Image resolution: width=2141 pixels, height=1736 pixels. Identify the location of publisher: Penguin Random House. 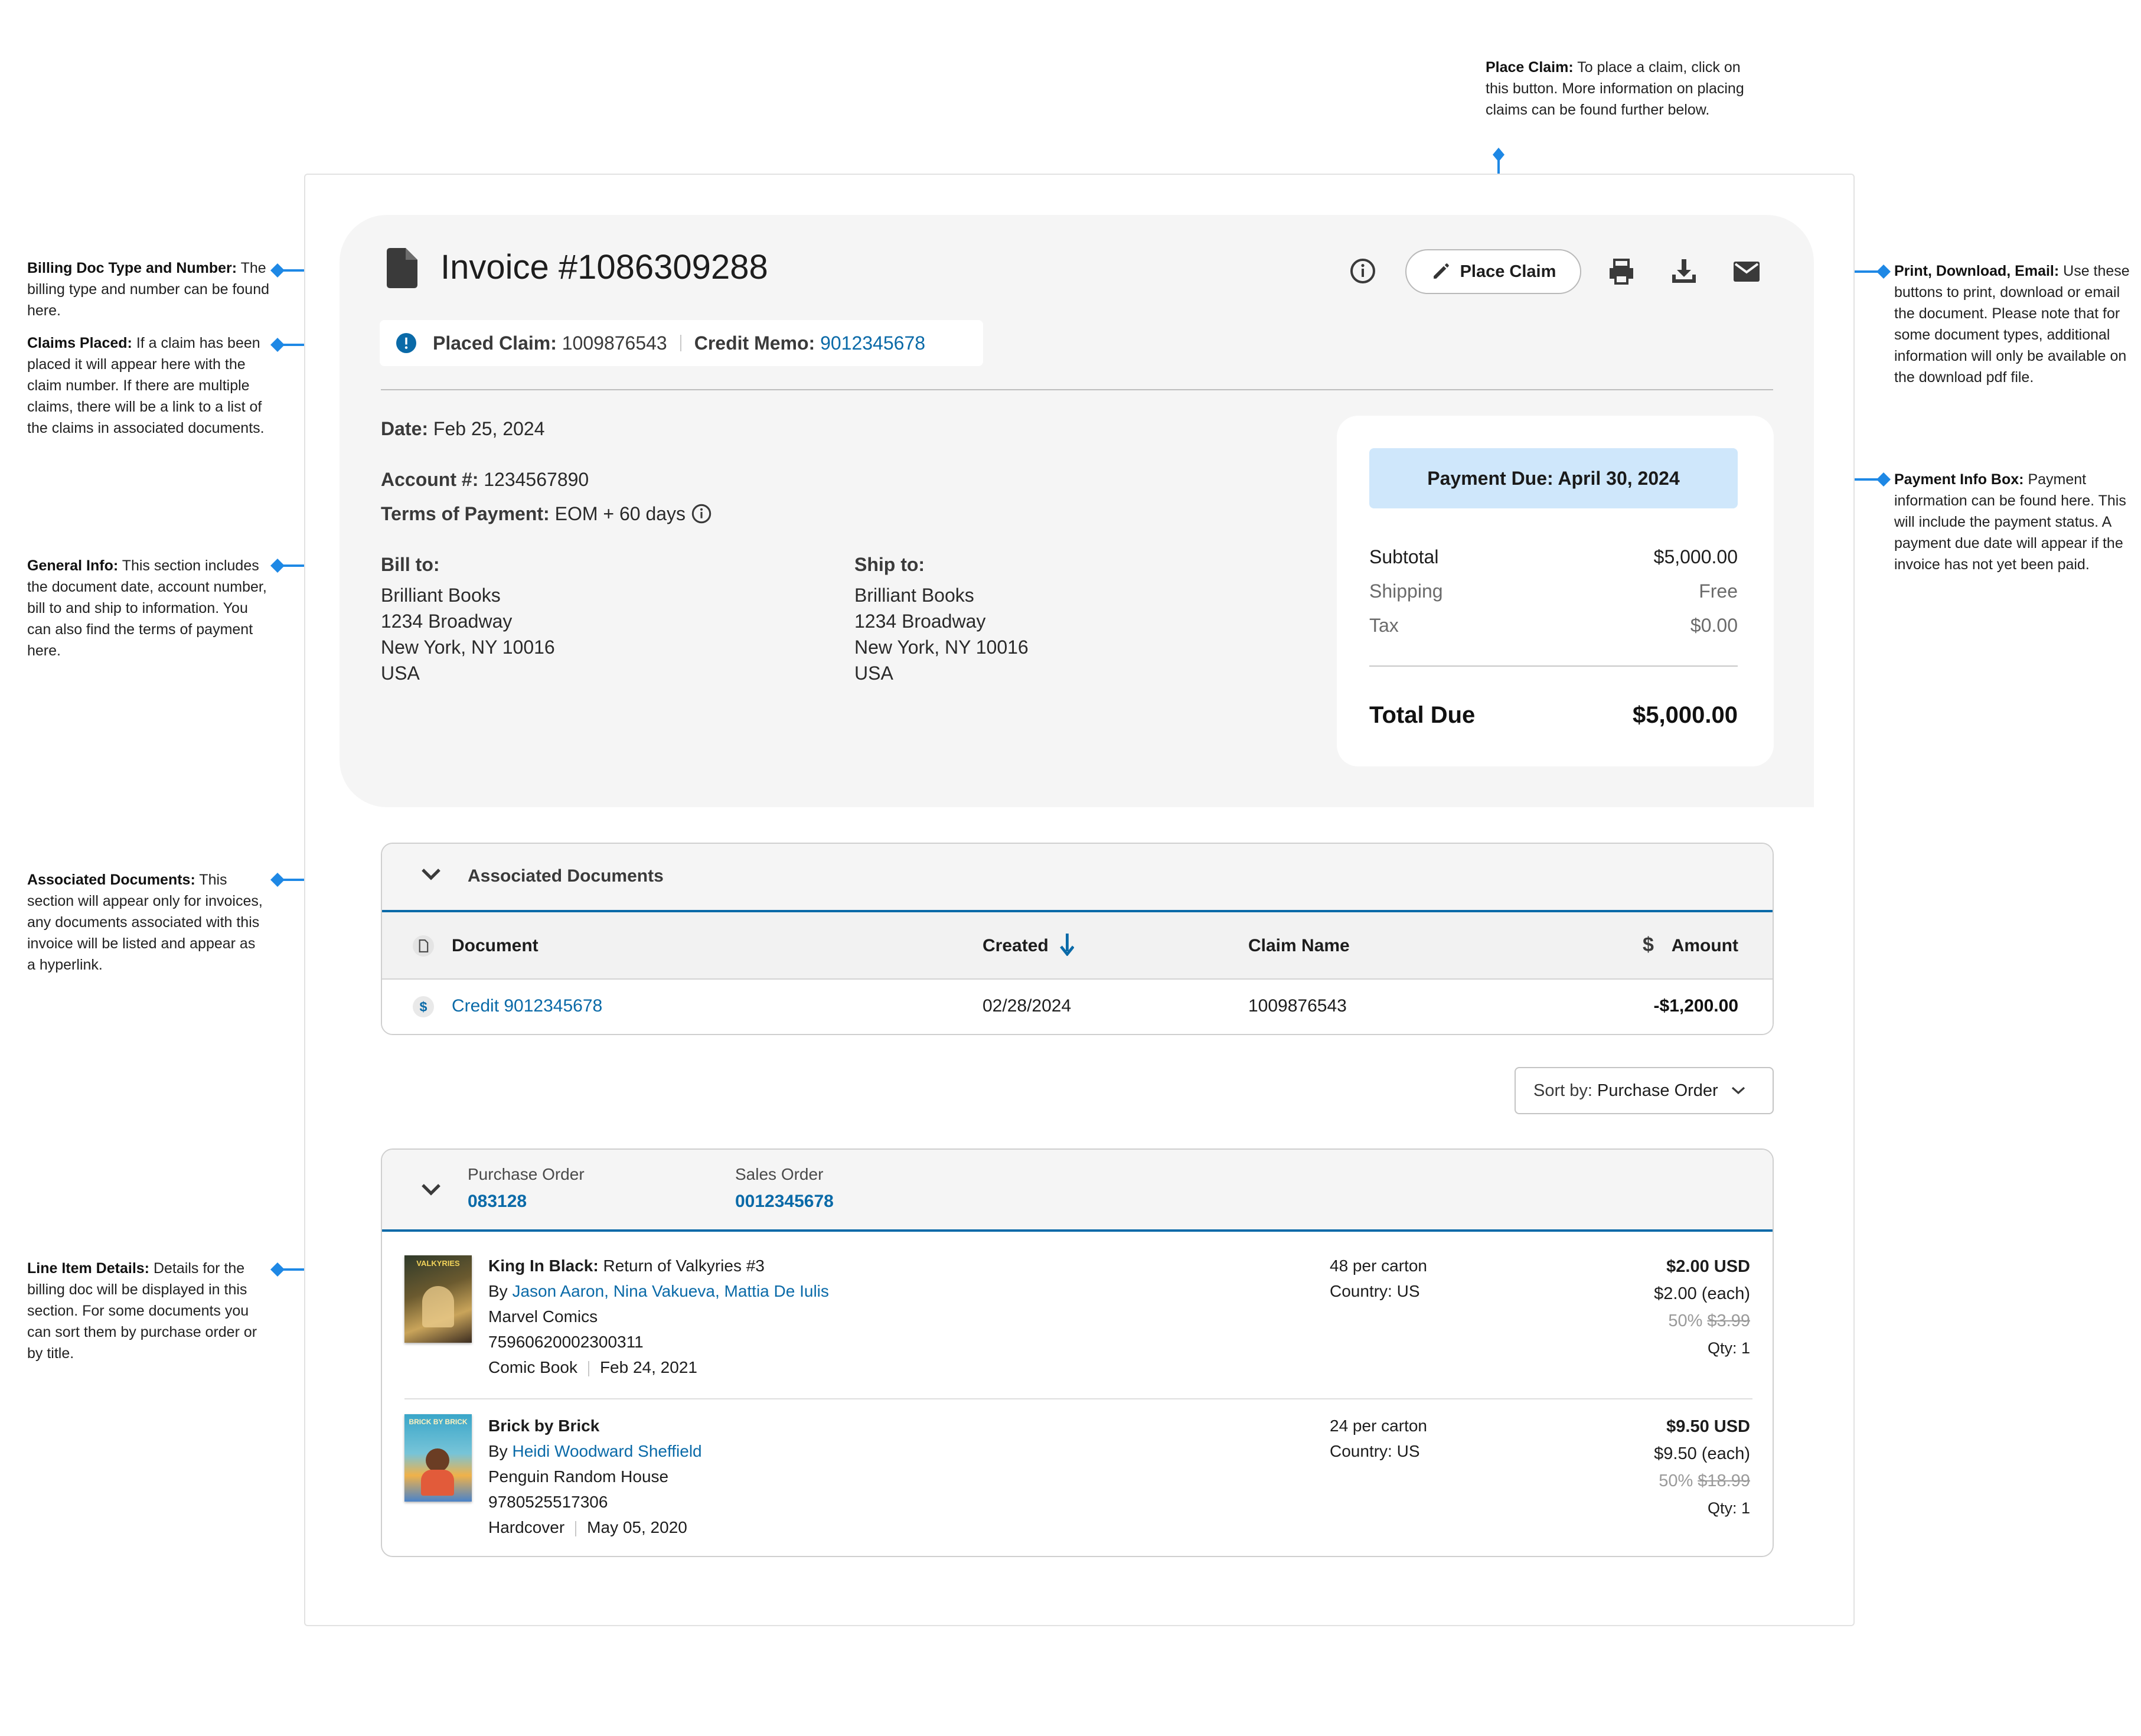
(578, 1477).